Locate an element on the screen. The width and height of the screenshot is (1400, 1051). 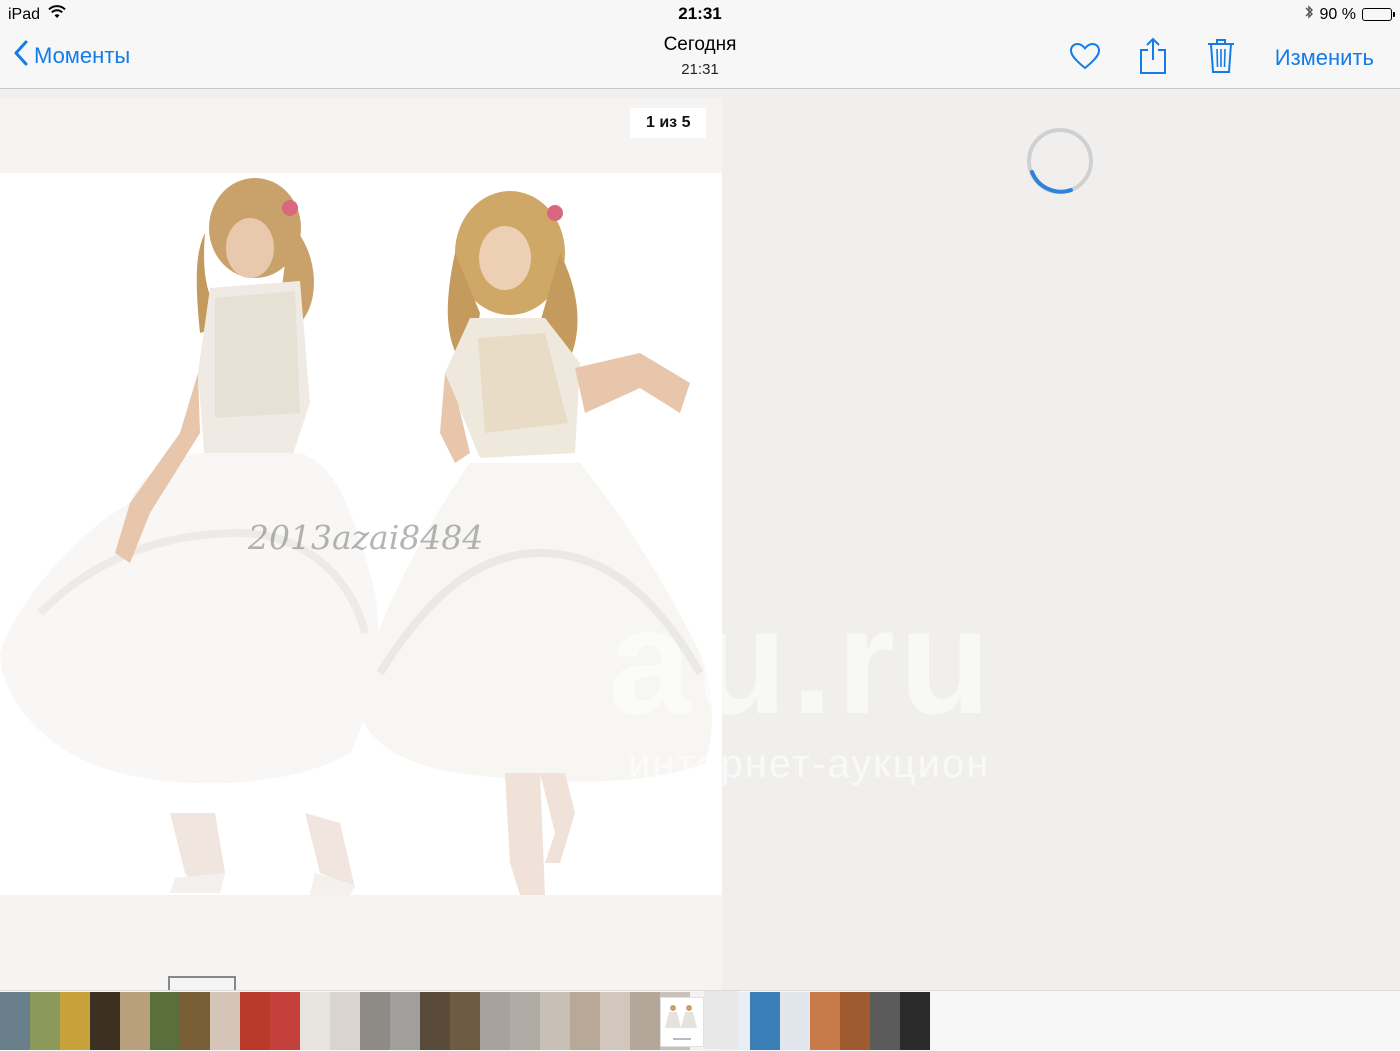
page-counter: 1 из 5 is located at coordinates (668, 123).